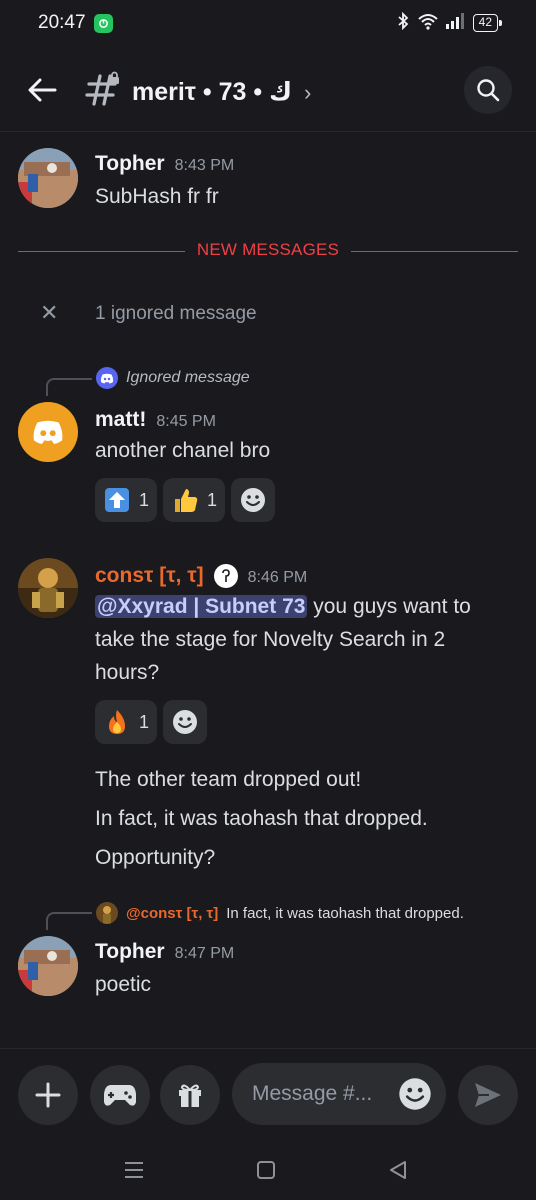 The image size is (536, 1200). I want to click on back-button, so click(42, 90).